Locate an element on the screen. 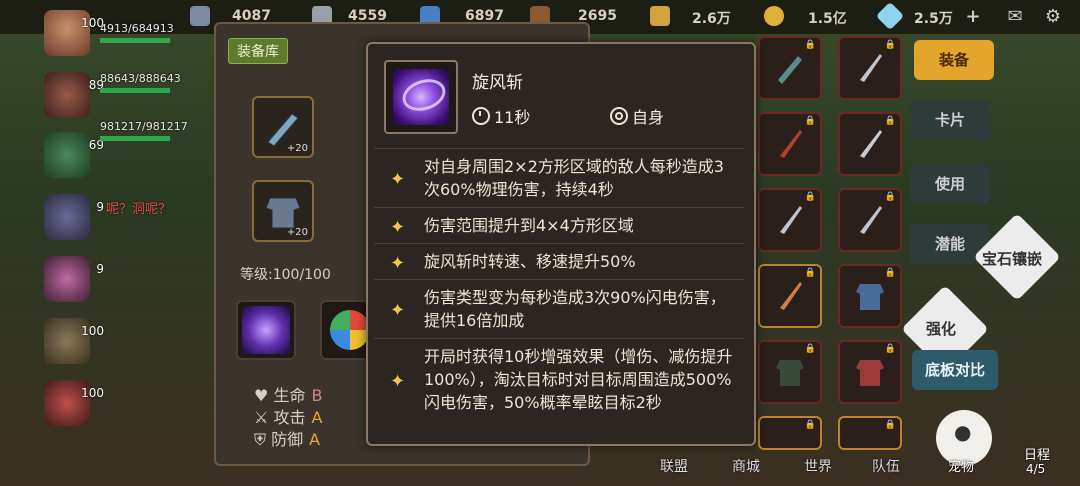 This screenshot has height=486, width=1080. skill-name: 旋风斩 is located at coordinates (497, 83).